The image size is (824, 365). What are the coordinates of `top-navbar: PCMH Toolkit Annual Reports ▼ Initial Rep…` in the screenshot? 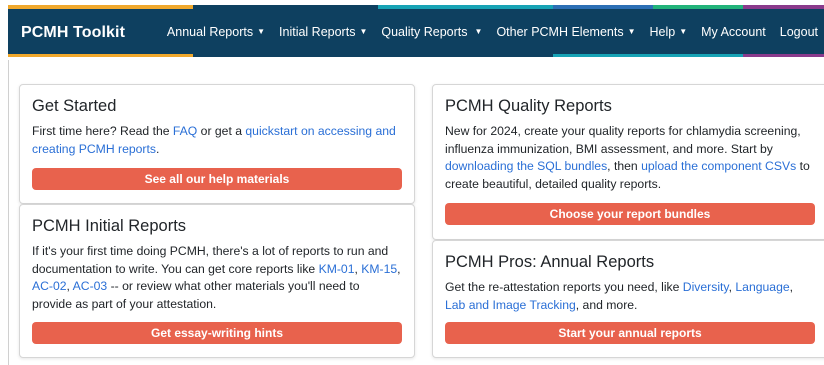 It's located at (416, 31).